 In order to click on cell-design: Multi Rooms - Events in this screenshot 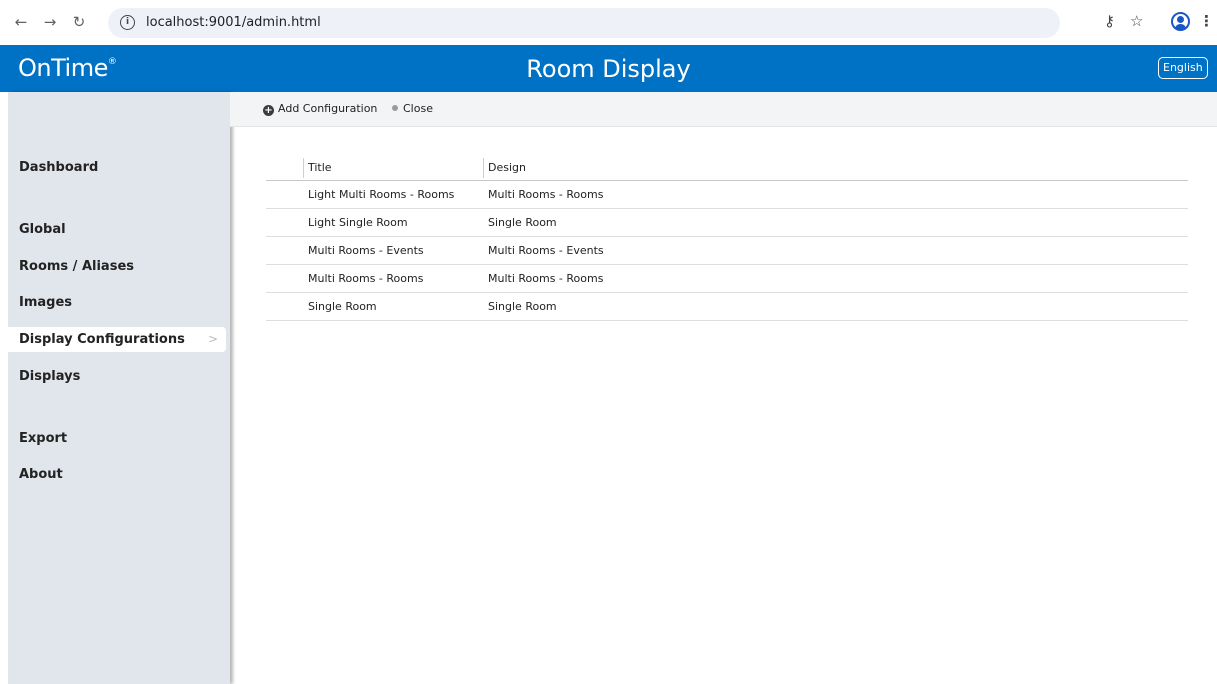, I will do `click(546, 250)`.